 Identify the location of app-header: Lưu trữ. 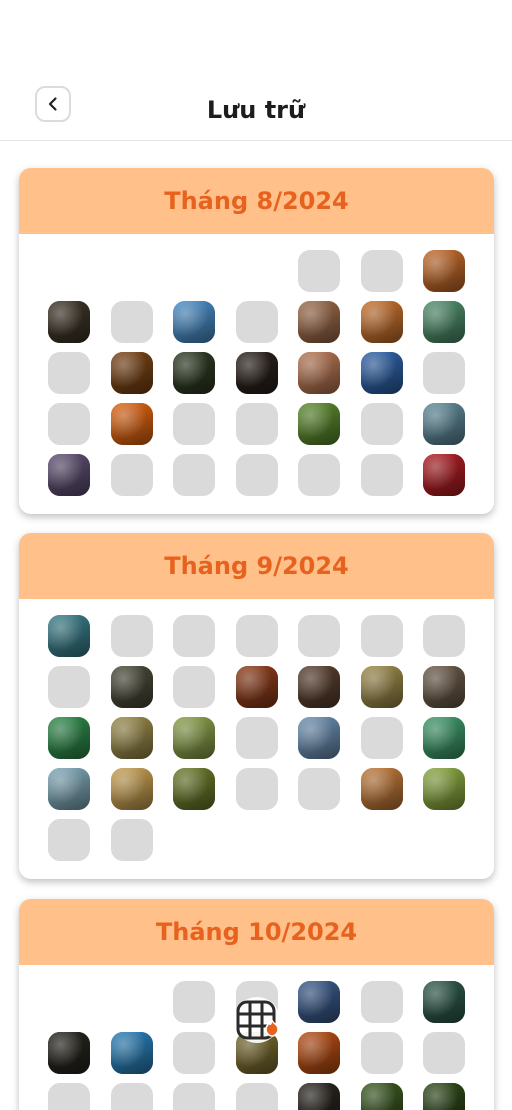
(256, 70).